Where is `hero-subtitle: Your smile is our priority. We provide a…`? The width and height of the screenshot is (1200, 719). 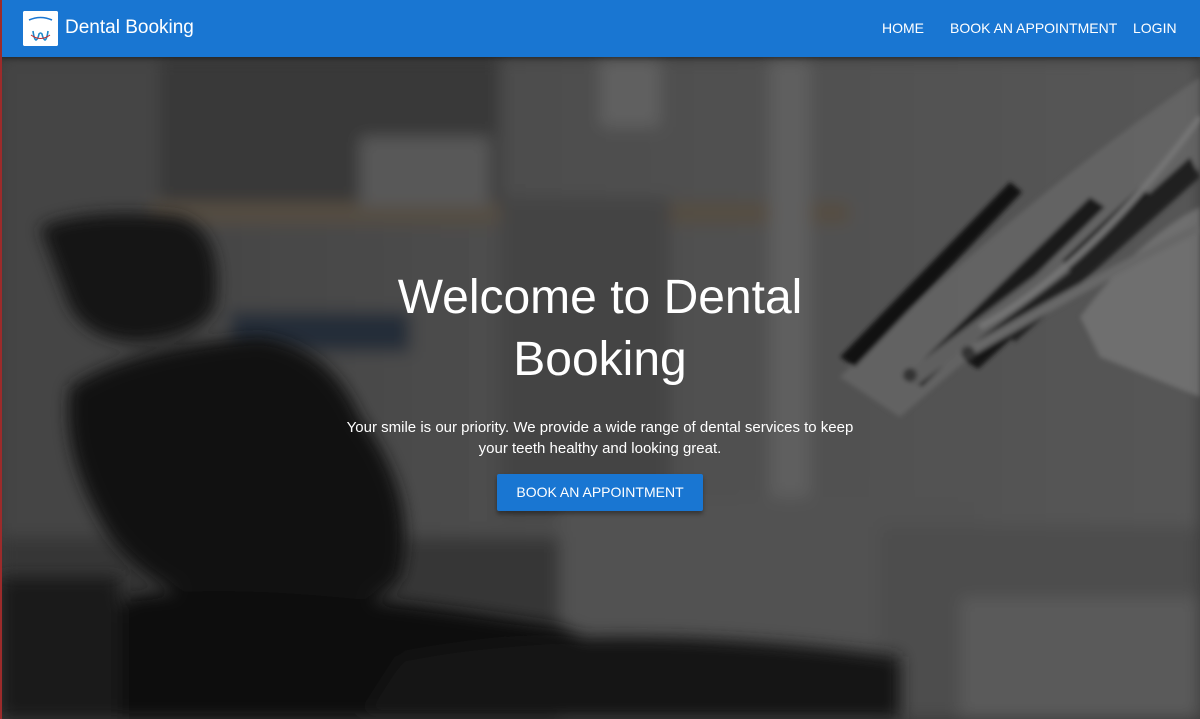 hero-subtitle: Your smile is our priority. We provide a… is located at coordinates (600, 438).